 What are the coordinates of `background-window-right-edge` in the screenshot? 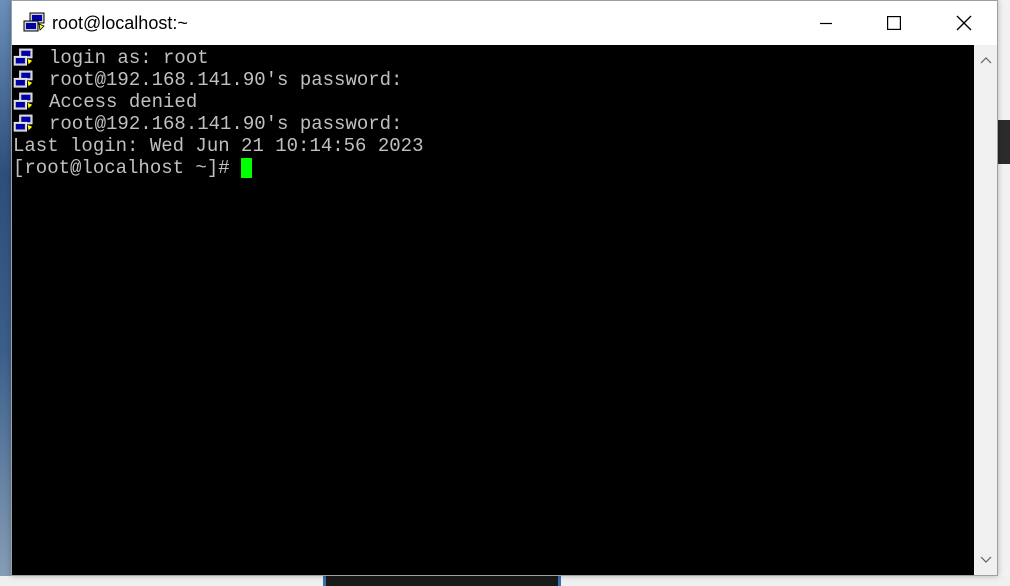 It's located at (1004, 293).